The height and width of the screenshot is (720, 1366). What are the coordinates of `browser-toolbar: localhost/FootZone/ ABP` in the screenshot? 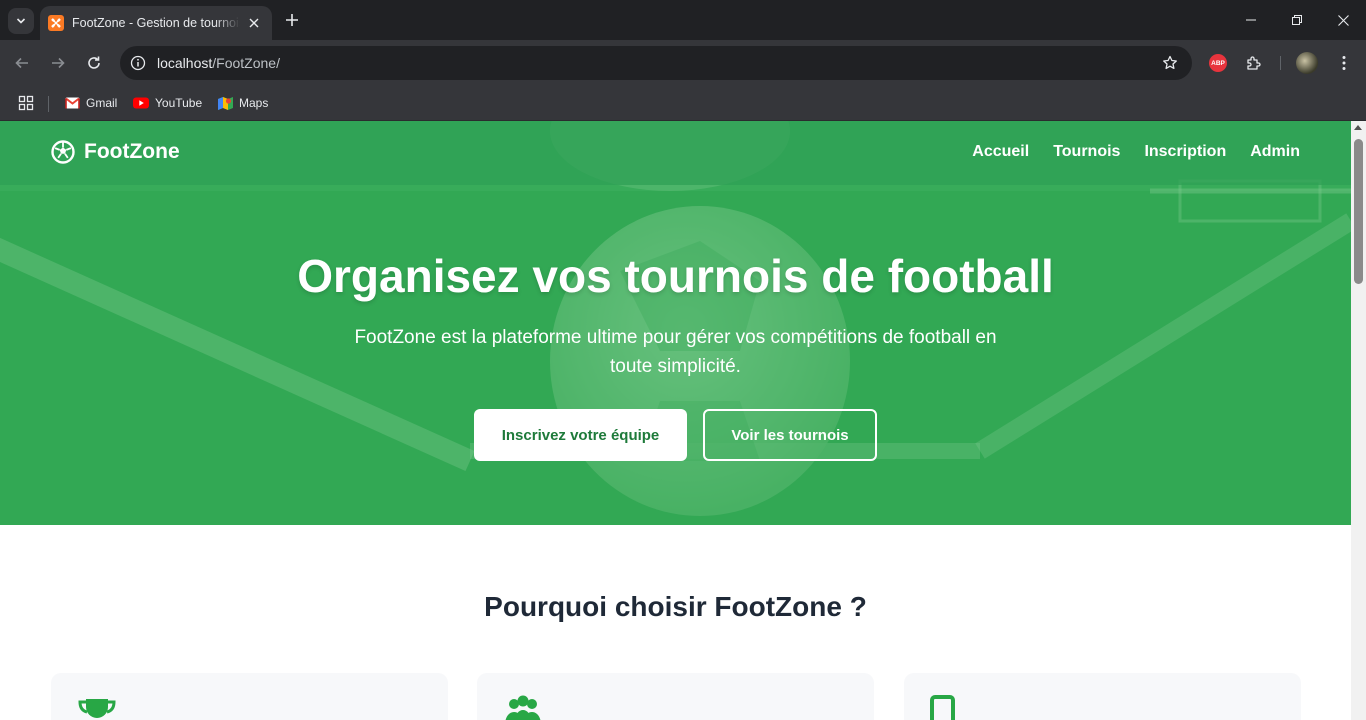 It's located at (683, 63).